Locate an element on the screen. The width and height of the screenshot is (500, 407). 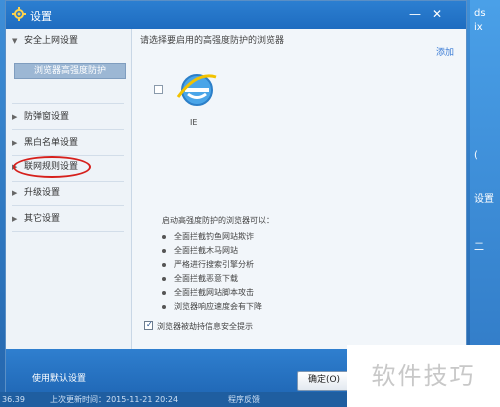
feature-item: 严格进行搜索引擎分析 is located at coordinates (208, 265).